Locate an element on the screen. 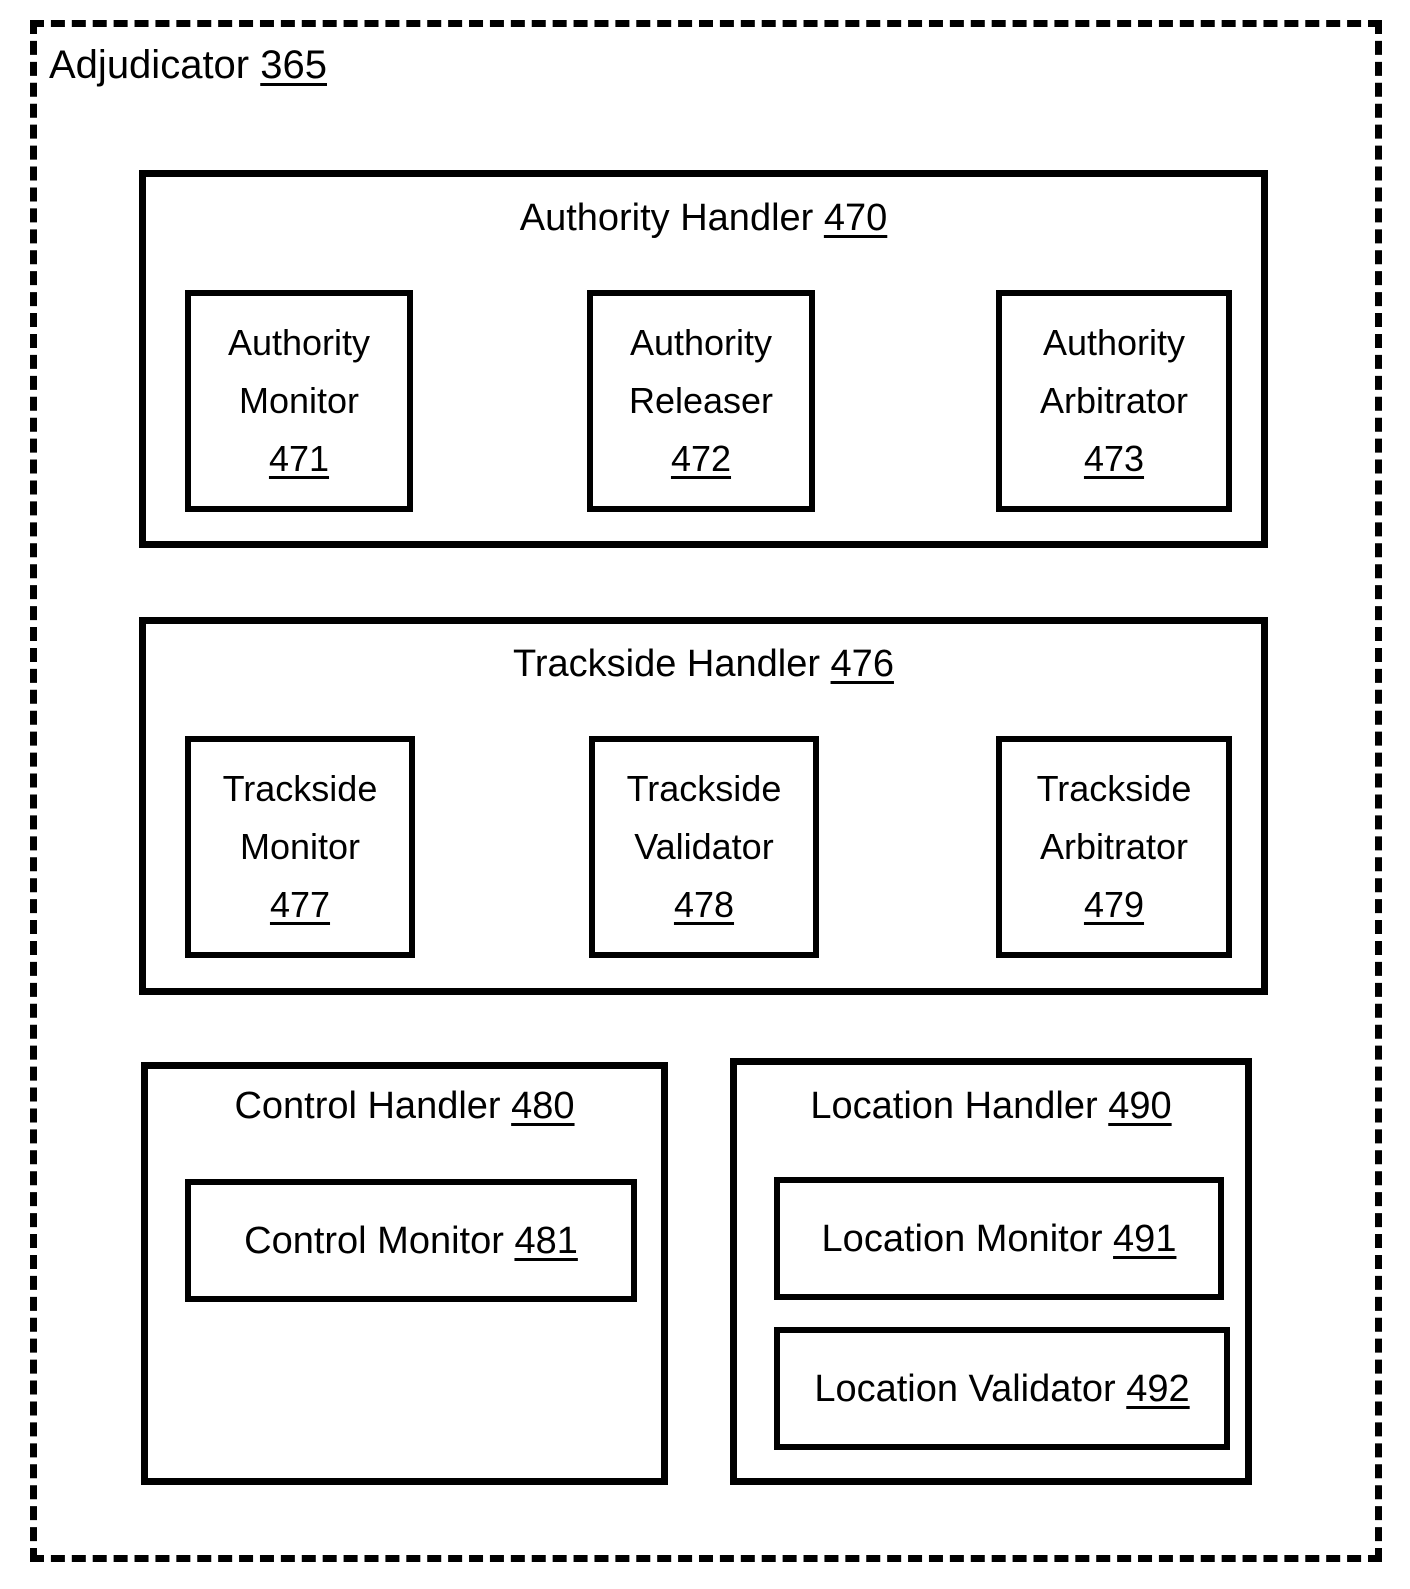  authority-monitor-line1: Authority is located at coordinates (299, 342).